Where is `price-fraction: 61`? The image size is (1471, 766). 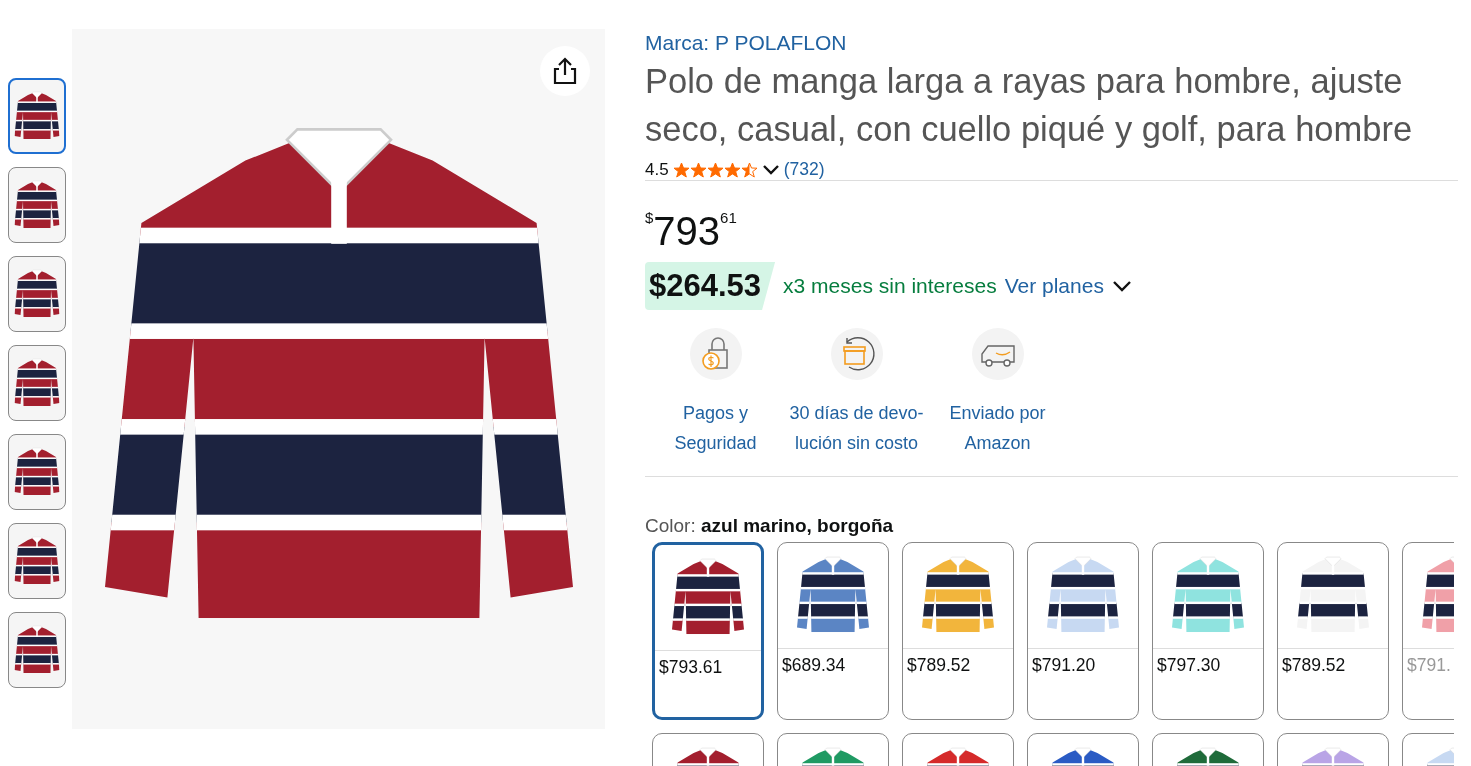
price-fraction: 61 is located at coordinates (728, 217).